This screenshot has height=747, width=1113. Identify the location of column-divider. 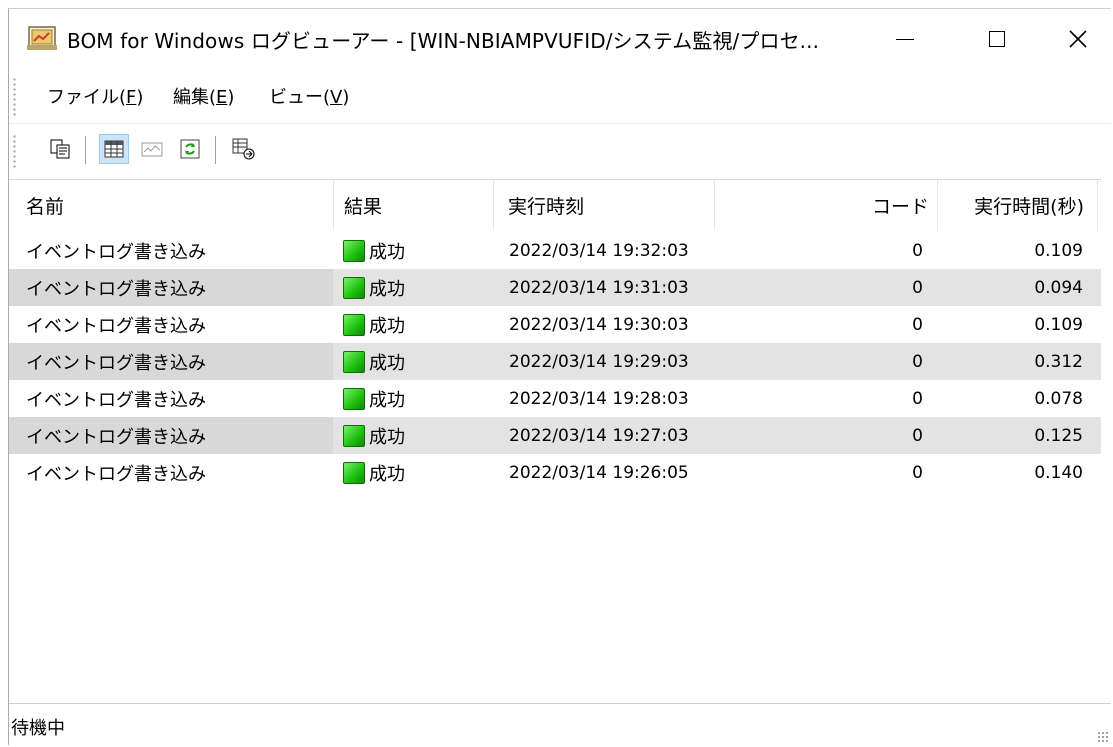
(1097, 205).